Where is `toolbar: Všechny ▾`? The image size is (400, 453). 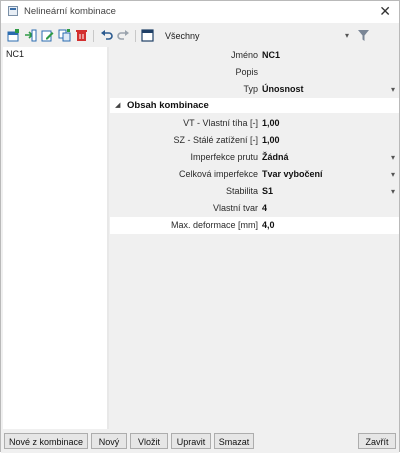
toolbar: Všechny ▾ is located at coordinates (200, 36).